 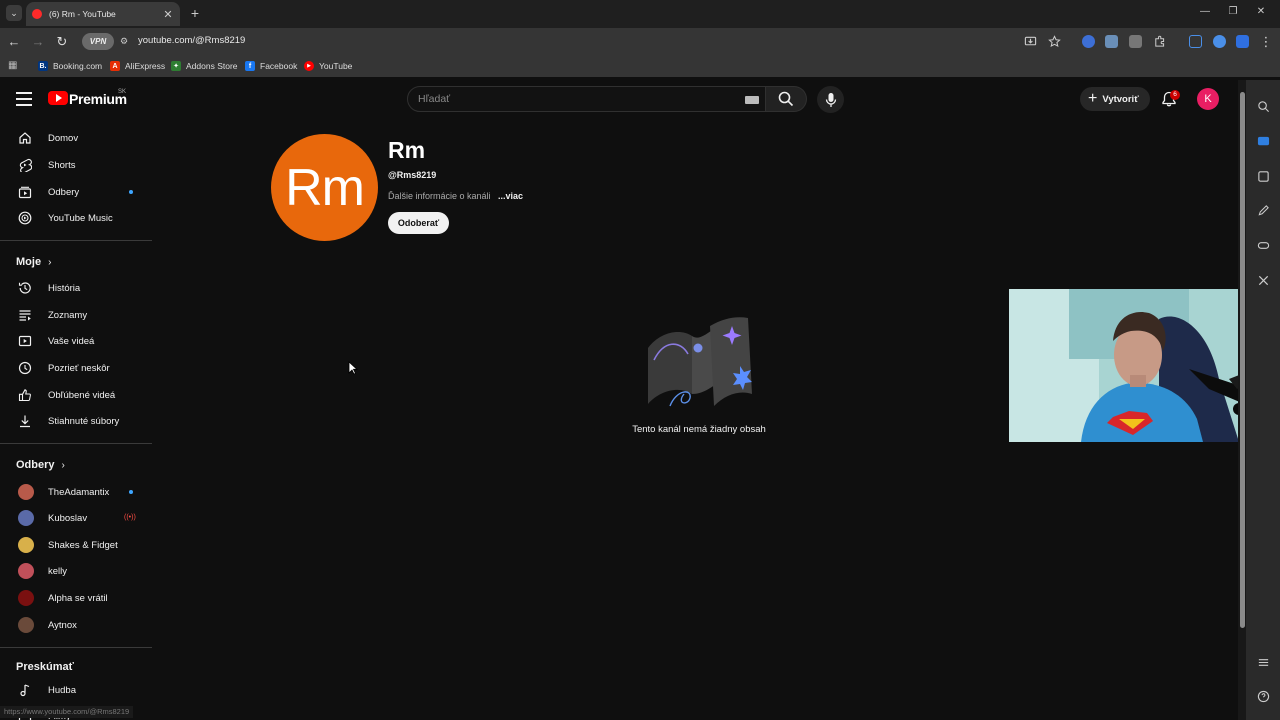 I want to click on bookmark-youtube: ▶ YouTube, so click(x=328, y=66).